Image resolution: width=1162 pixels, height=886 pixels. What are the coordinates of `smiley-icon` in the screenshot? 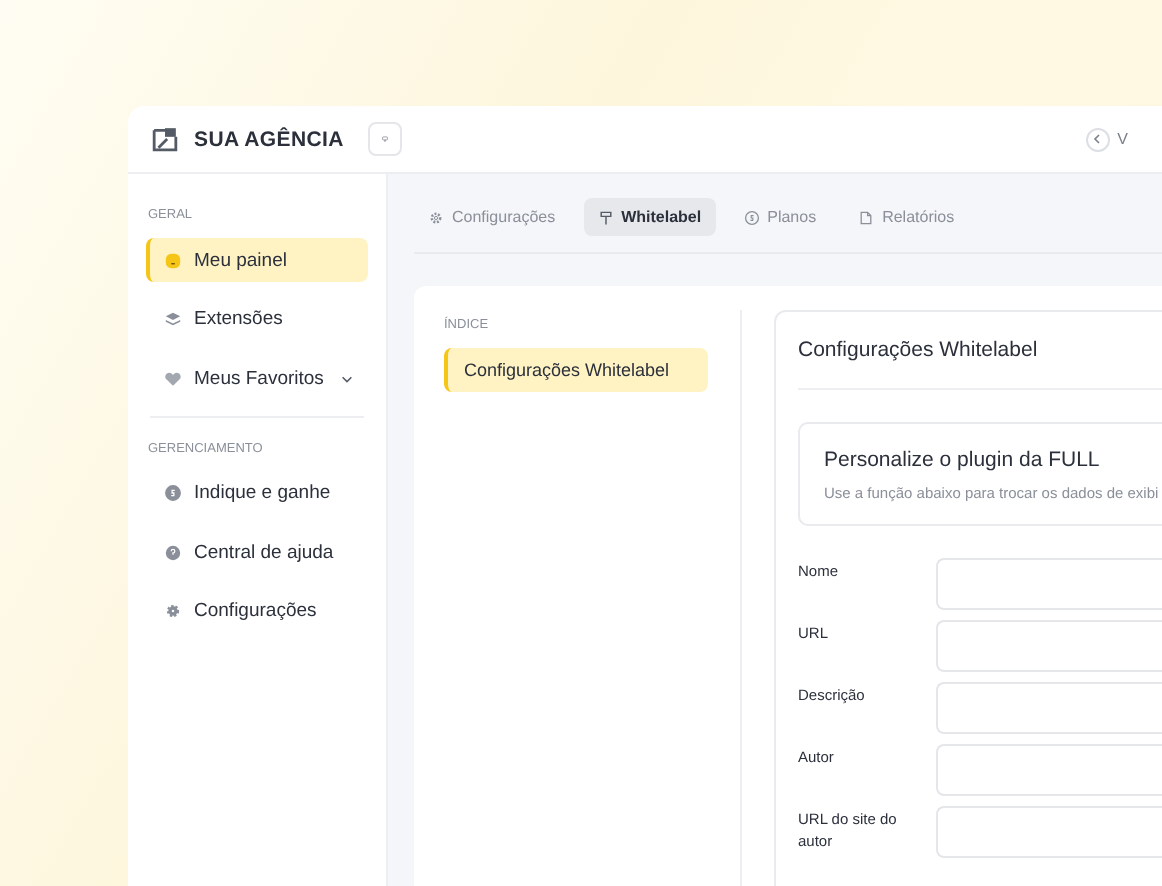 It's located at (173, 260).